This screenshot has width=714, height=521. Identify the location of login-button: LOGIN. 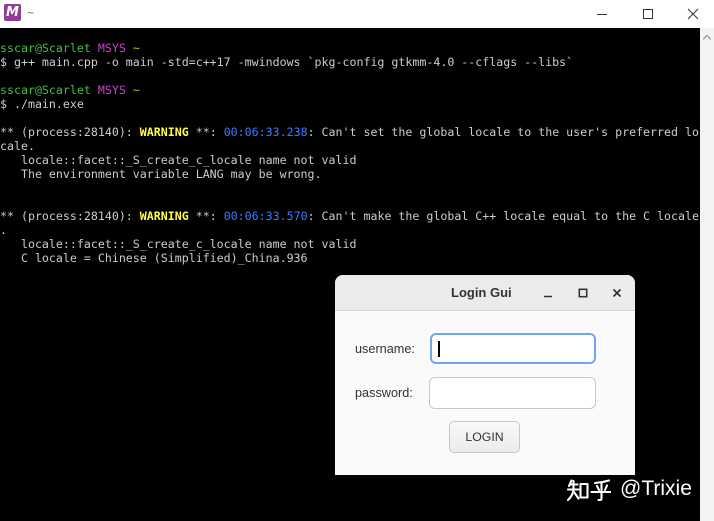
(484, 437).